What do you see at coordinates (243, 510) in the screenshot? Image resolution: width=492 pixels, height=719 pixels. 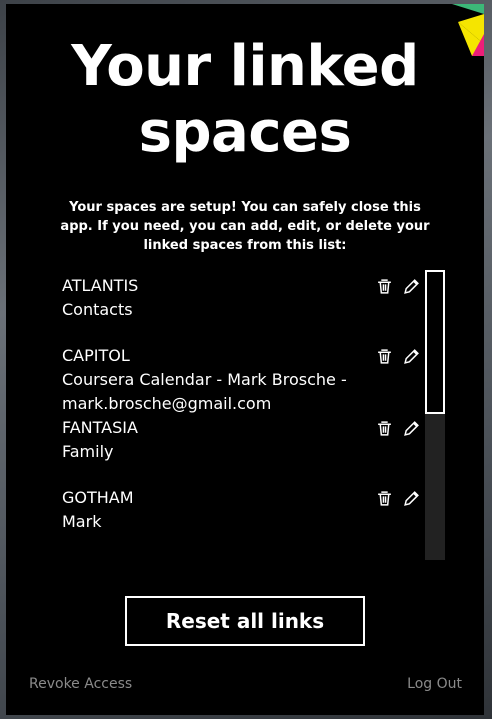 I see `list-item: GOTHAM Mark` at bounding box center [243, 510].